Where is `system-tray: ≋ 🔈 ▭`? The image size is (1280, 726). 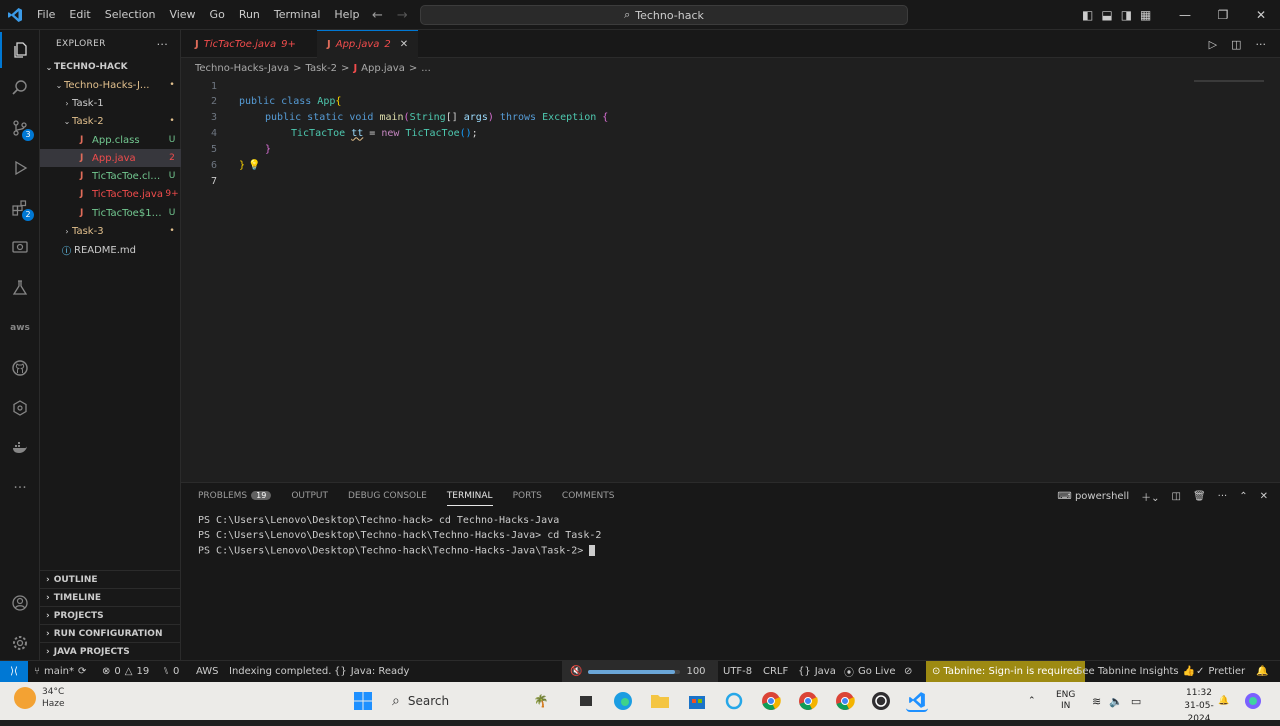 system-tray: ≋ 🔈 ▭ is located at coordinates (1116, 701).